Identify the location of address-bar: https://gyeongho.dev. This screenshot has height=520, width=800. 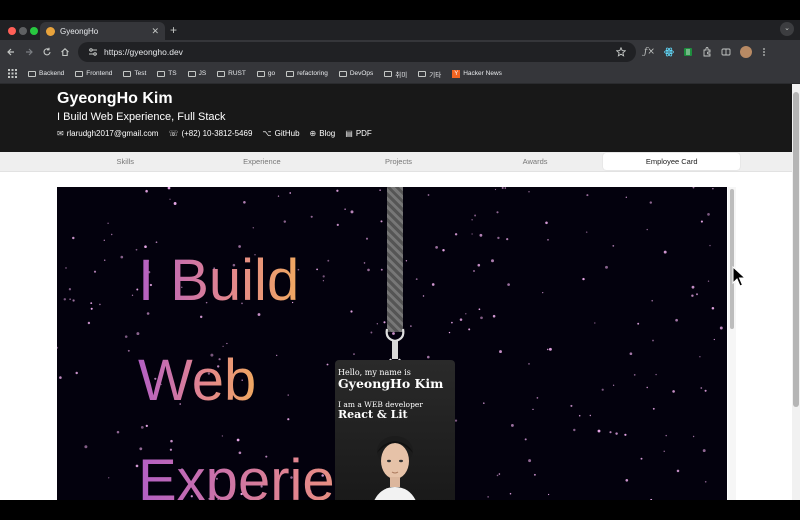
(357, 52).